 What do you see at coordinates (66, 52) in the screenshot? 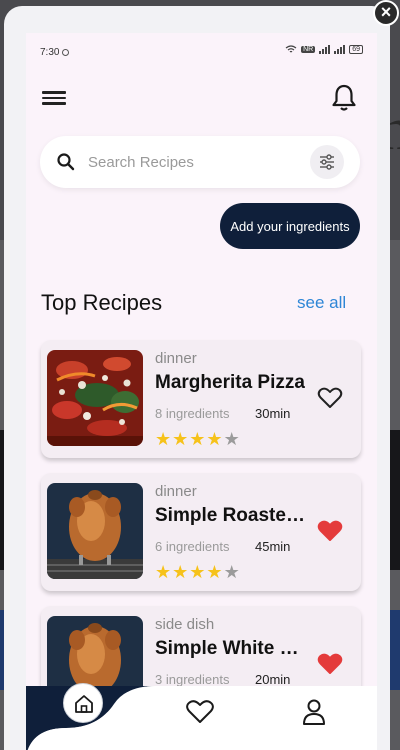
I see `status-dot-icon` at bounding box center [66, 52].